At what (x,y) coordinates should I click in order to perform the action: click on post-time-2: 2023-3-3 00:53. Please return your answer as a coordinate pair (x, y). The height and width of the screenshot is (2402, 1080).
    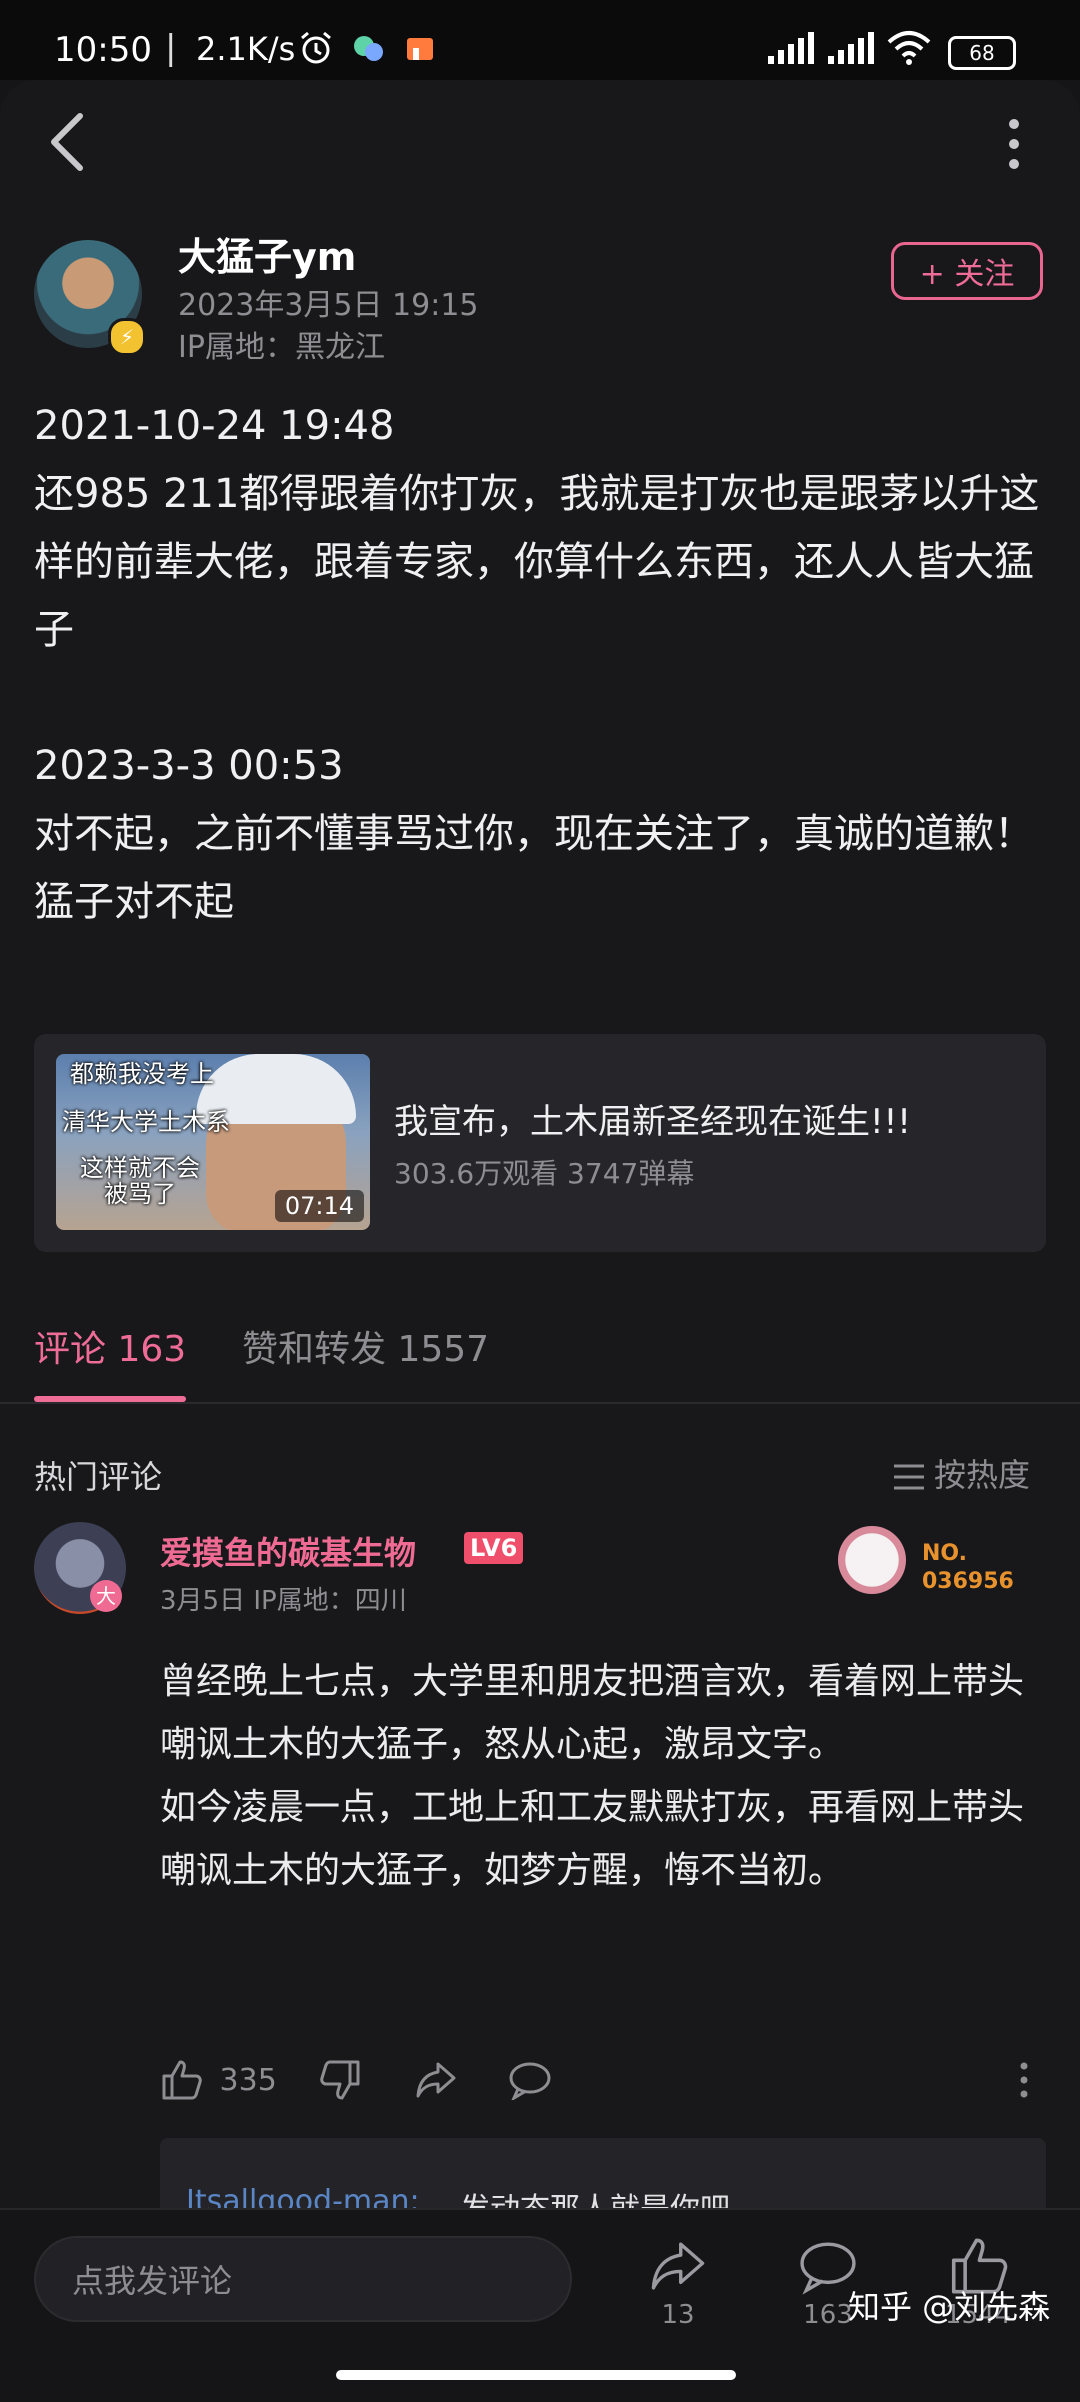
    Looking at the image, I should click on (189, 766).